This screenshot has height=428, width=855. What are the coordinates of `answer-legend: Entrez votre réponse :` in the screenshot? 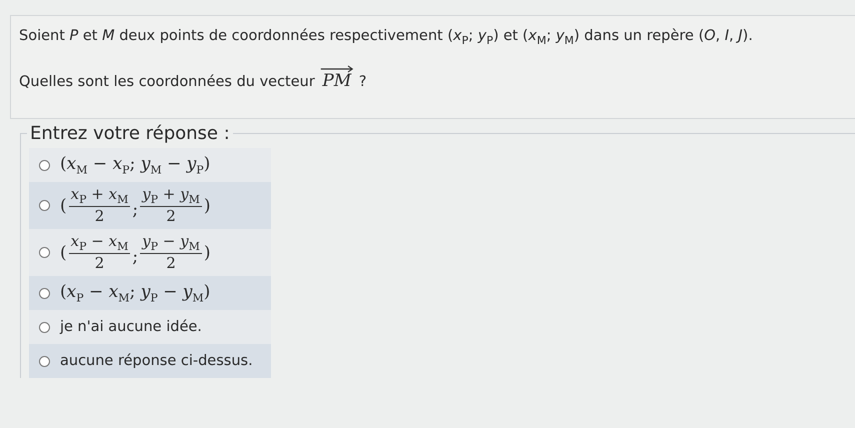 It's located at (130, 133).